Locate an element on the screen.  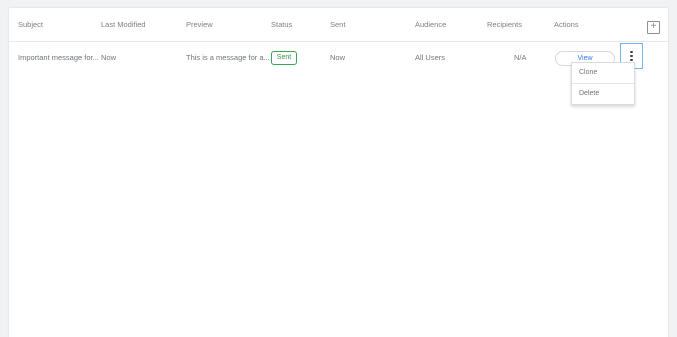
column-header-status: Status is located at coordinates (281, 24).